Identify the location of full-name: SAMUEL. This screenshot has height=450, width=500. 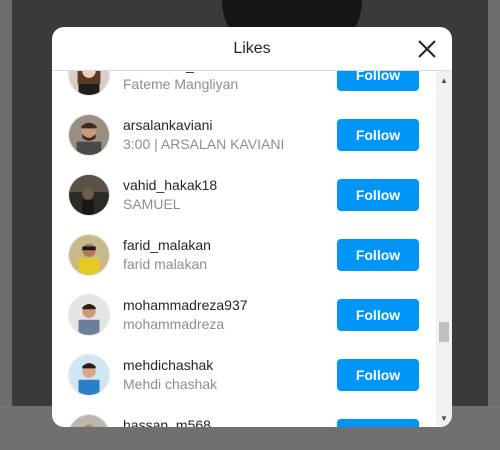
(152, 204).